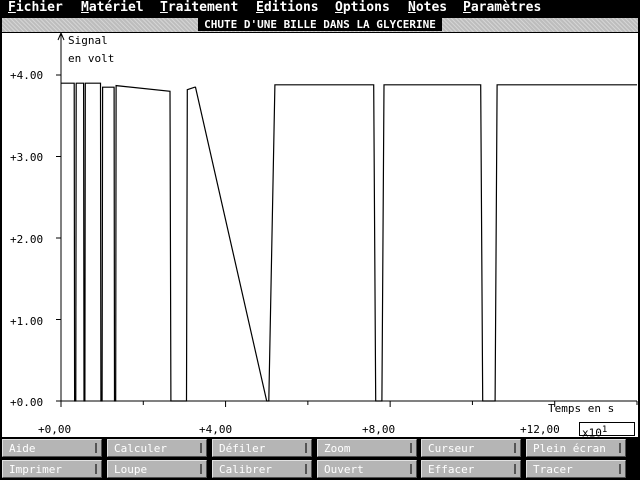 The height and width of the screenshot is (480, 640). What do you see at coordinates (607, 431) in the screenshot?
I see `x-multiplier-box: x101` at bounding box center [607, 431].